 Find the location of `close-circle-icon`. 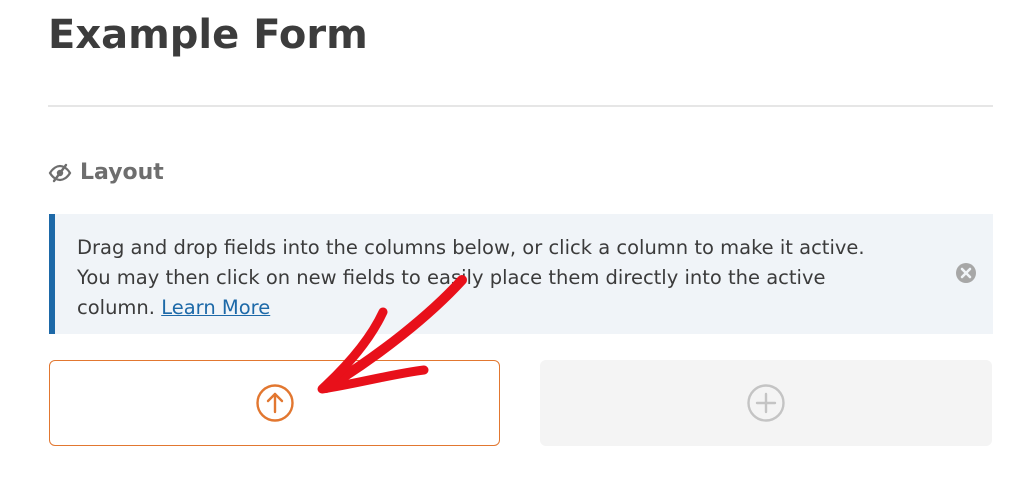

close-circle-icon is located at coordinates (966, 273).